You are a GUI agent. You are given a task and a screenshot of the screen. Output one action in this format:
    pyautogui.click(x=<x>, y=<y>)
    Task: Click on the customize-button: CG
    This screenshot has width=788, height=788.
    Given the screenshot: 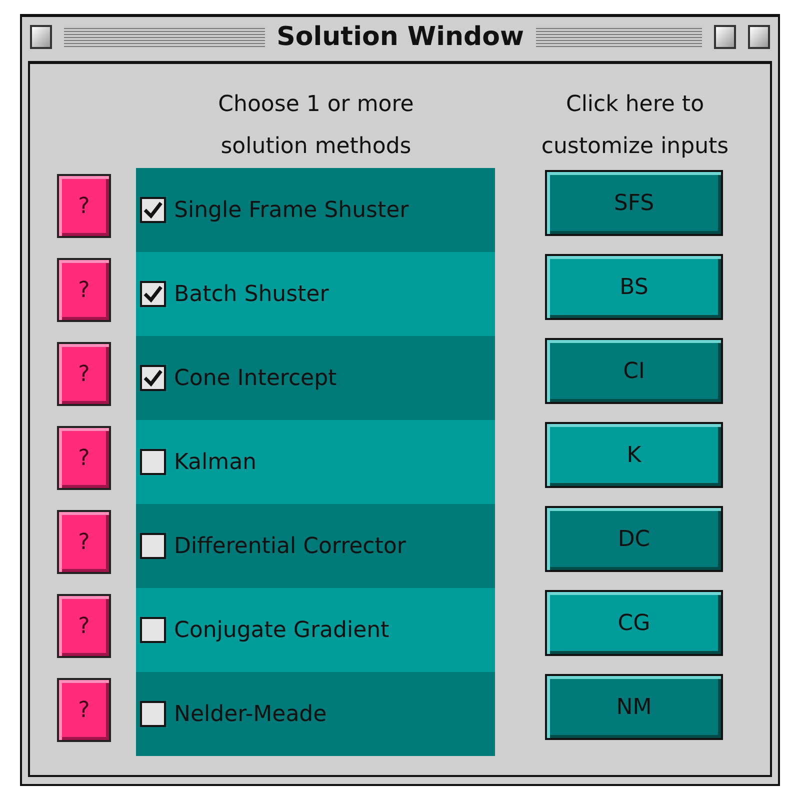 What is the action you would take?
    pyautogui.click(x=634, y=623)
    